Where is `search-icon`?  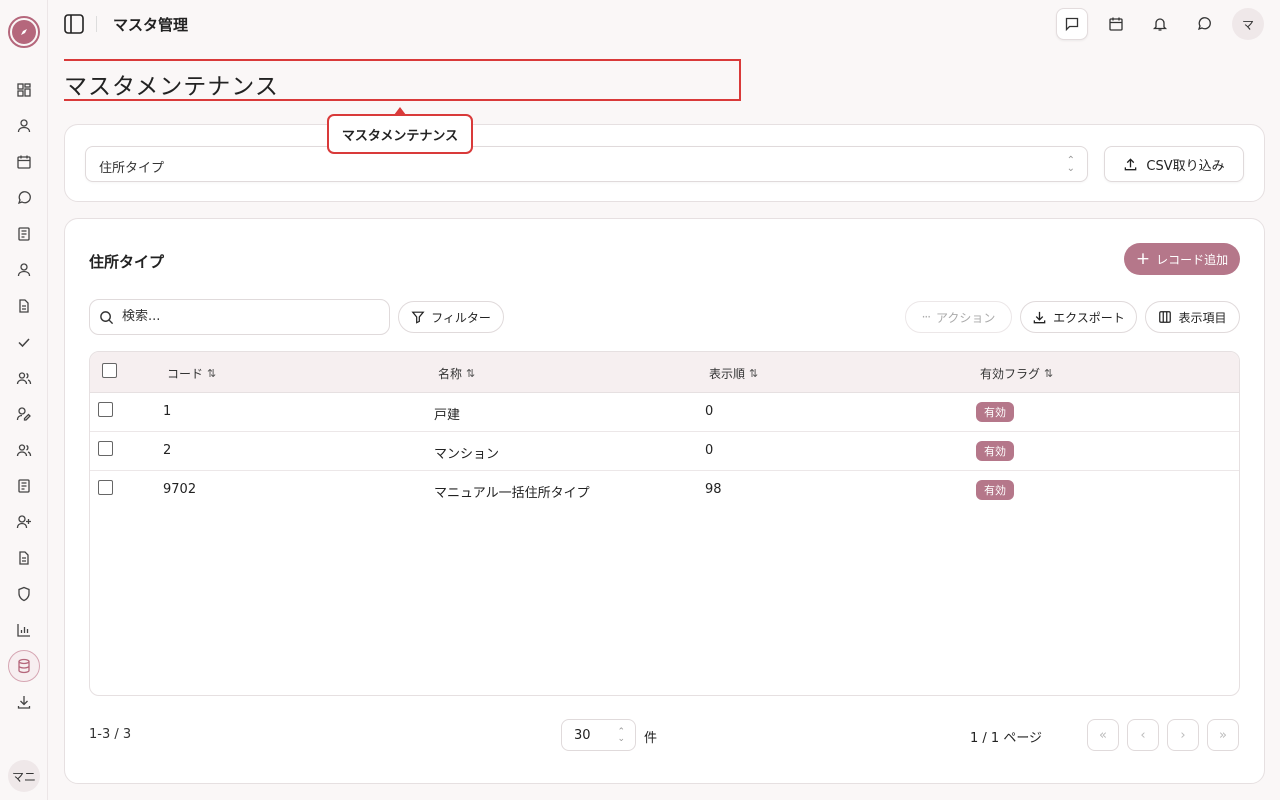 search-icon is located at coordinates (107, 318).